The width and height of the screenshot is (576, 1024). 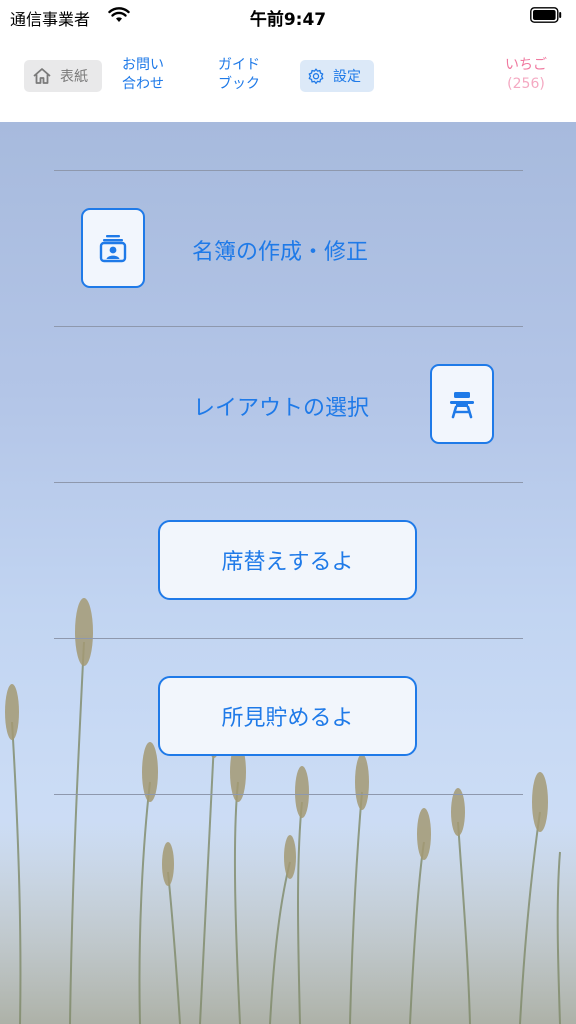 I want to click on house-icon, so click(x=42, y=76).